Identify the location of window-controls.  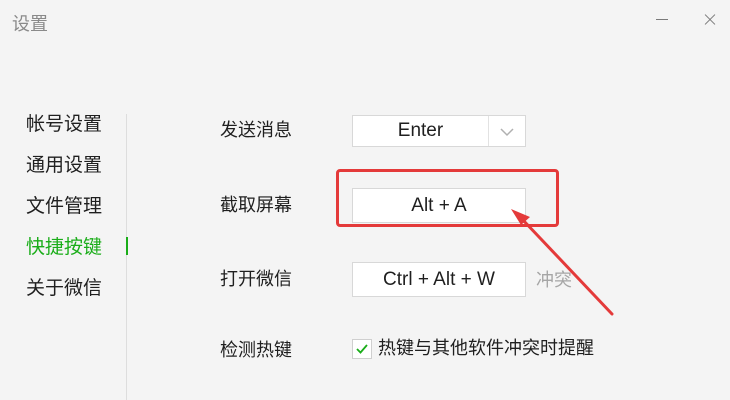
(686, 20).